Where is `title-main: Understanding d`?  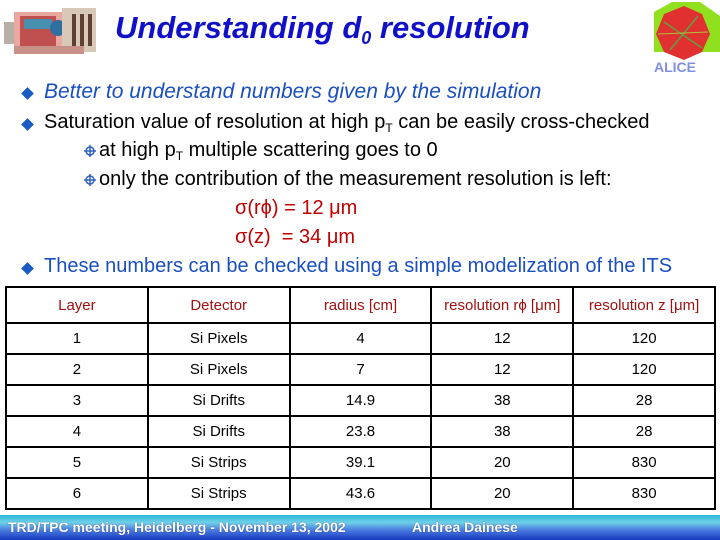 title-main: Understanding d is located at coordinates (238, 27).